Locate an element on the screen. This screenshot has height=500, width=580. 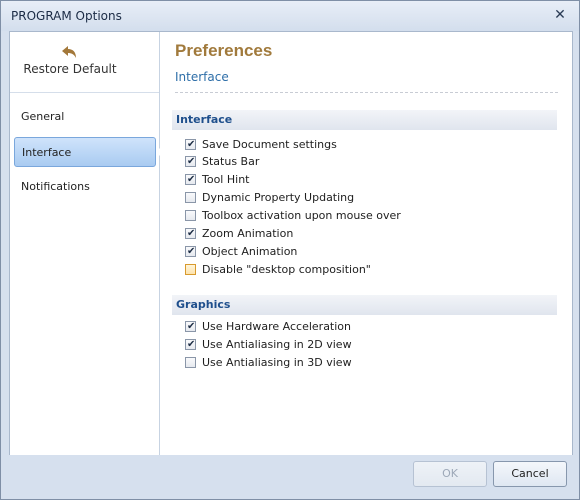
dialog-footer: OK Cancel is located at coordinates (290, 477).